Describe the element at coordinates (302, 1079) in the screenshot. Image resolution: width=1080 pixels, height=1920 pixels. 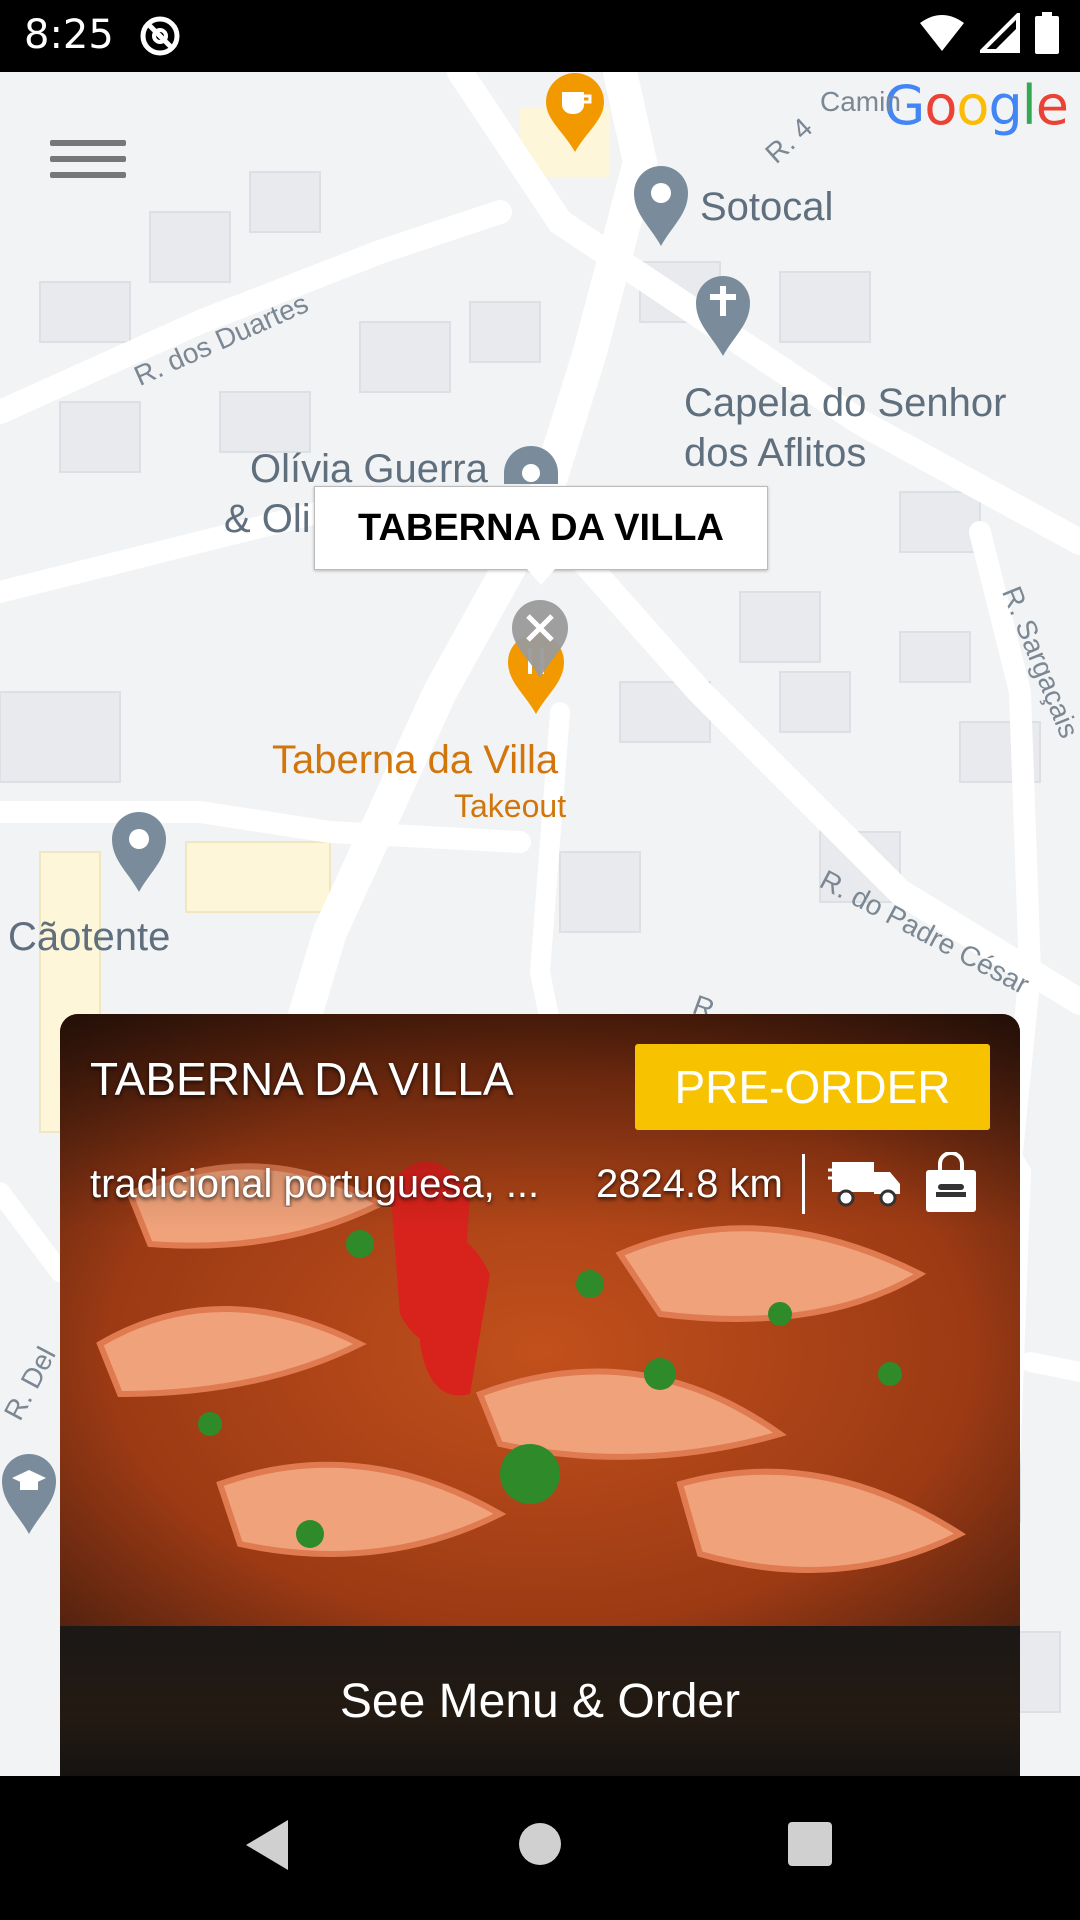
I see `restaurant-name: TABERNA DA VILLA` at that location.